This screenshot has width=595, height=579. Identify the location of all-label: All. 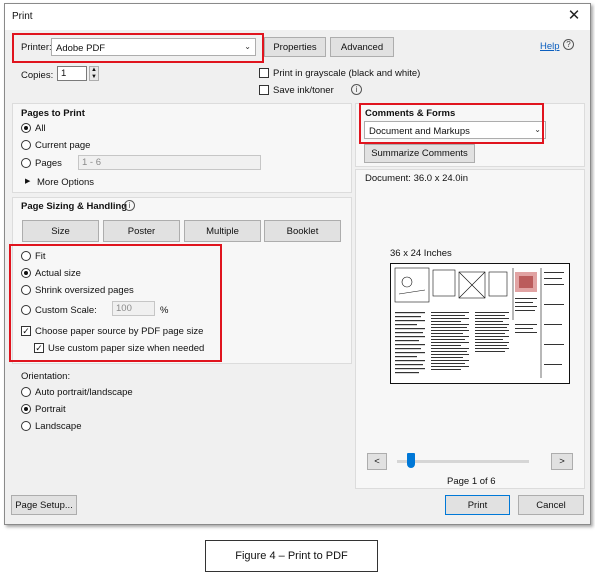
(40, 128).